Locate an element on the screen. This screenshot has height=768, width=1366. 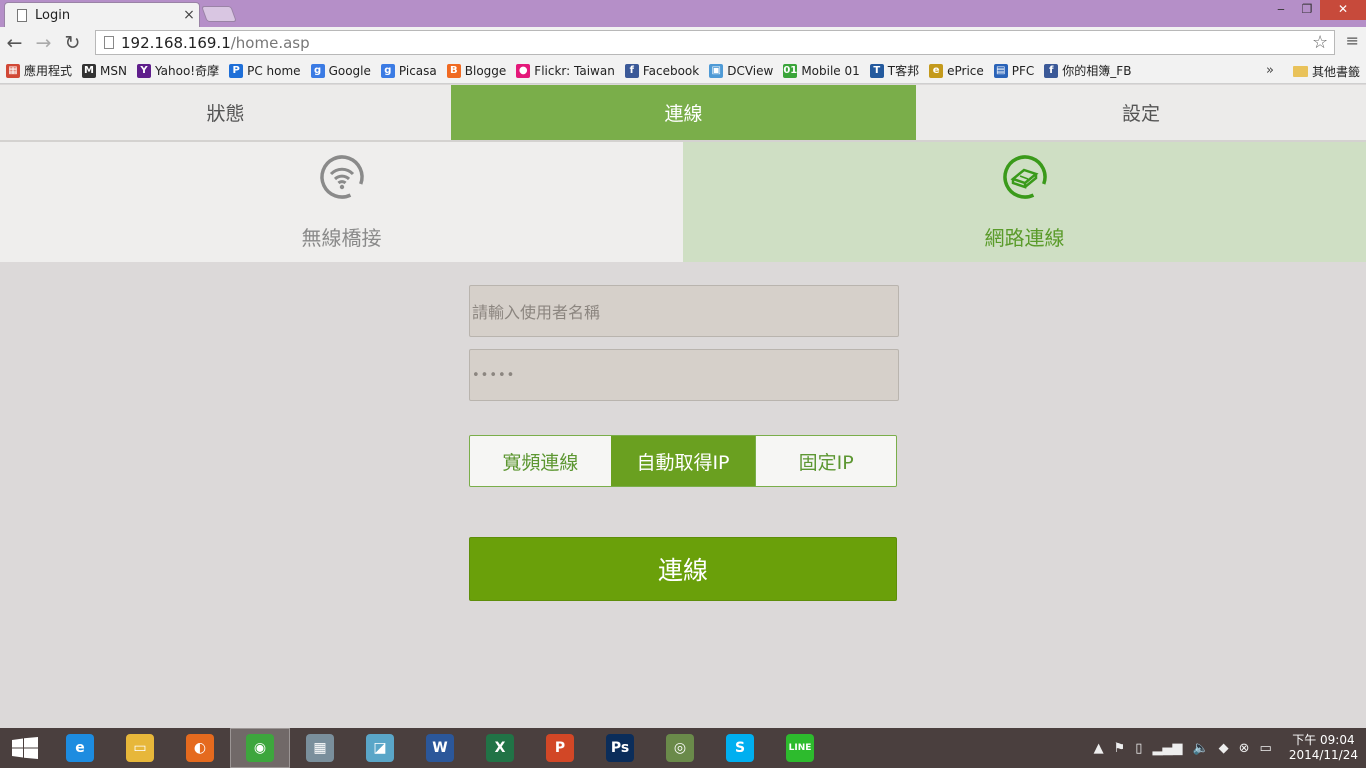
taskbar-app-explorer: ▭ is located at coordinates (140, 748).